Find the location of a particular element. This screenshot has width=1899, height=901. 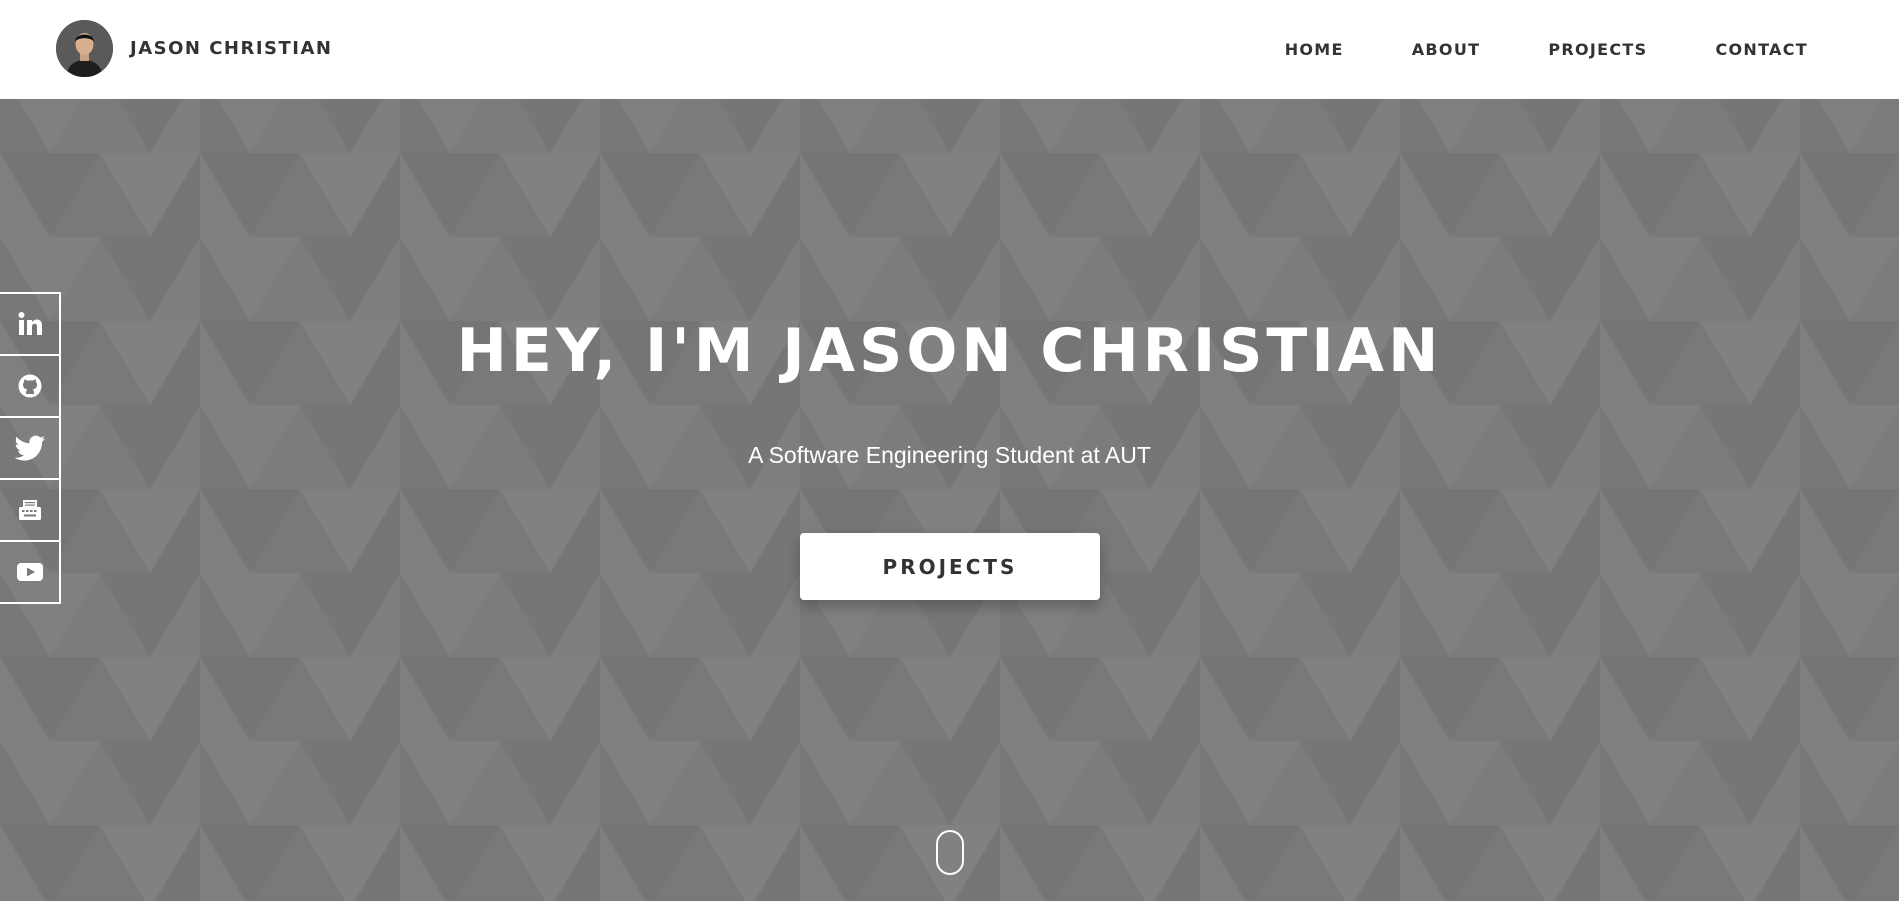

linkedin-icon is located at coordinates (30, 323).